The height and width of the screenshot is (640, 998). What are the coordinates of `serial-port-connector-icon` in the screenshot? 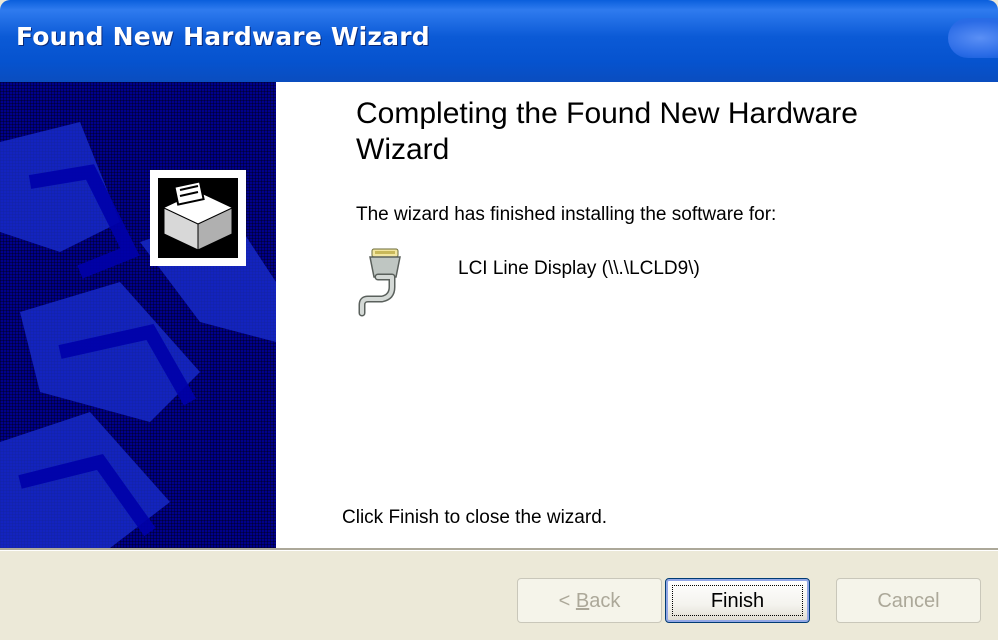 It's located at (388, 282).